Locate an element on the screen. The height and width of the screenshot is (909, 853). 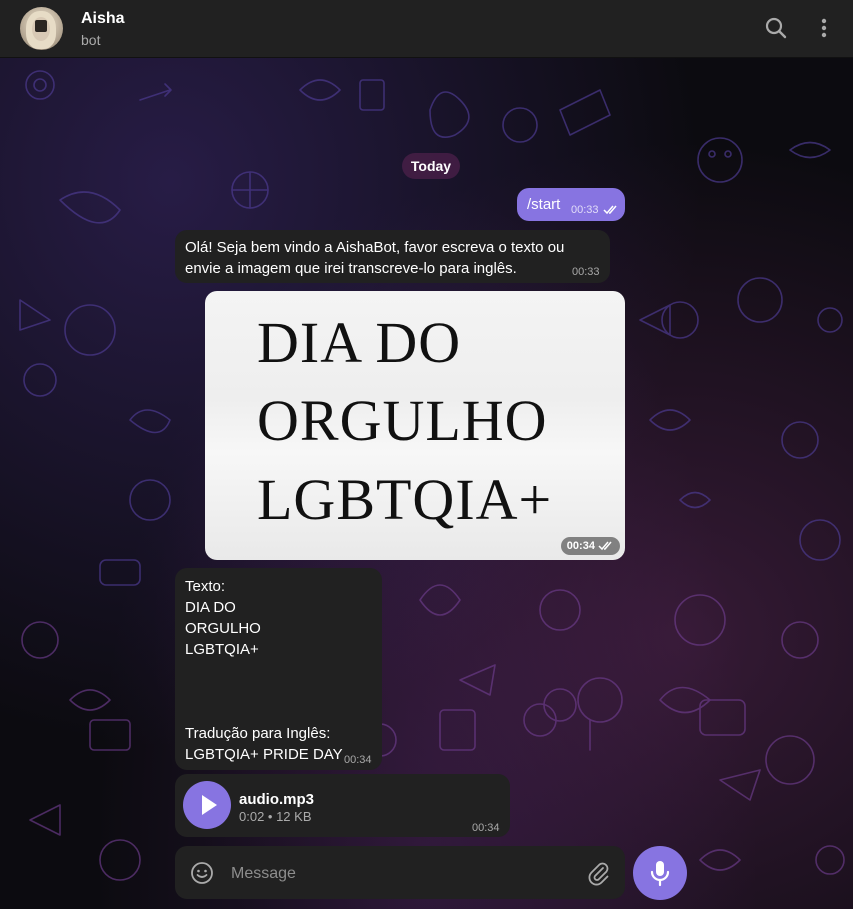
message-text: /start is located at coordinates (544, 204).